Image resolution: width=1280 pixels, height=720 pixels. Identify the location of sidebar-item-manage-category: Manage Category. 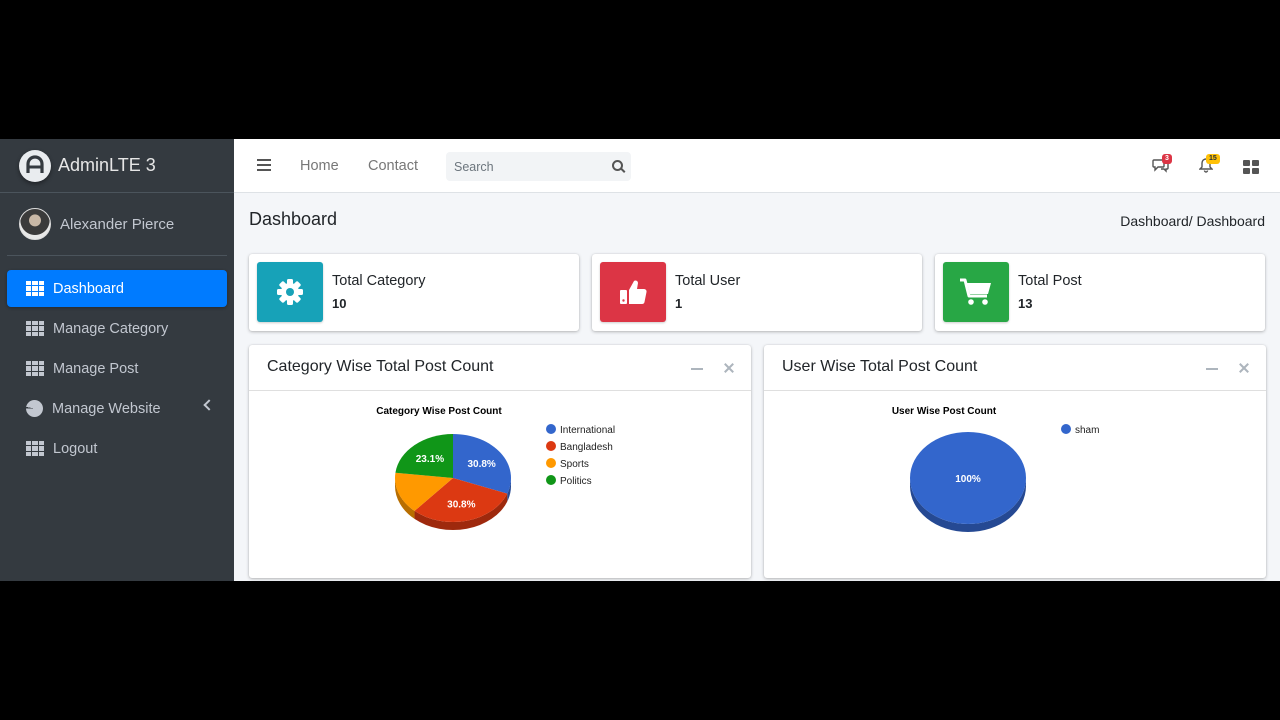
(117, 328).